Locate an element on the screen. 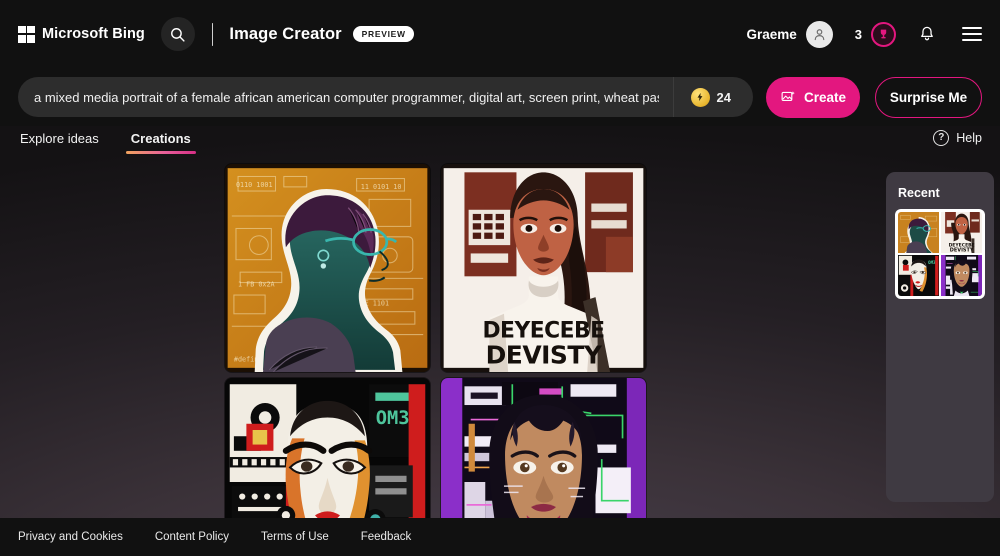 Image resolution: width=1000 pixels, height=556 pixels. recent-thumbnail-grid: DEYECEBE DEVISTY OM3C is located at coordinates (940, 254).